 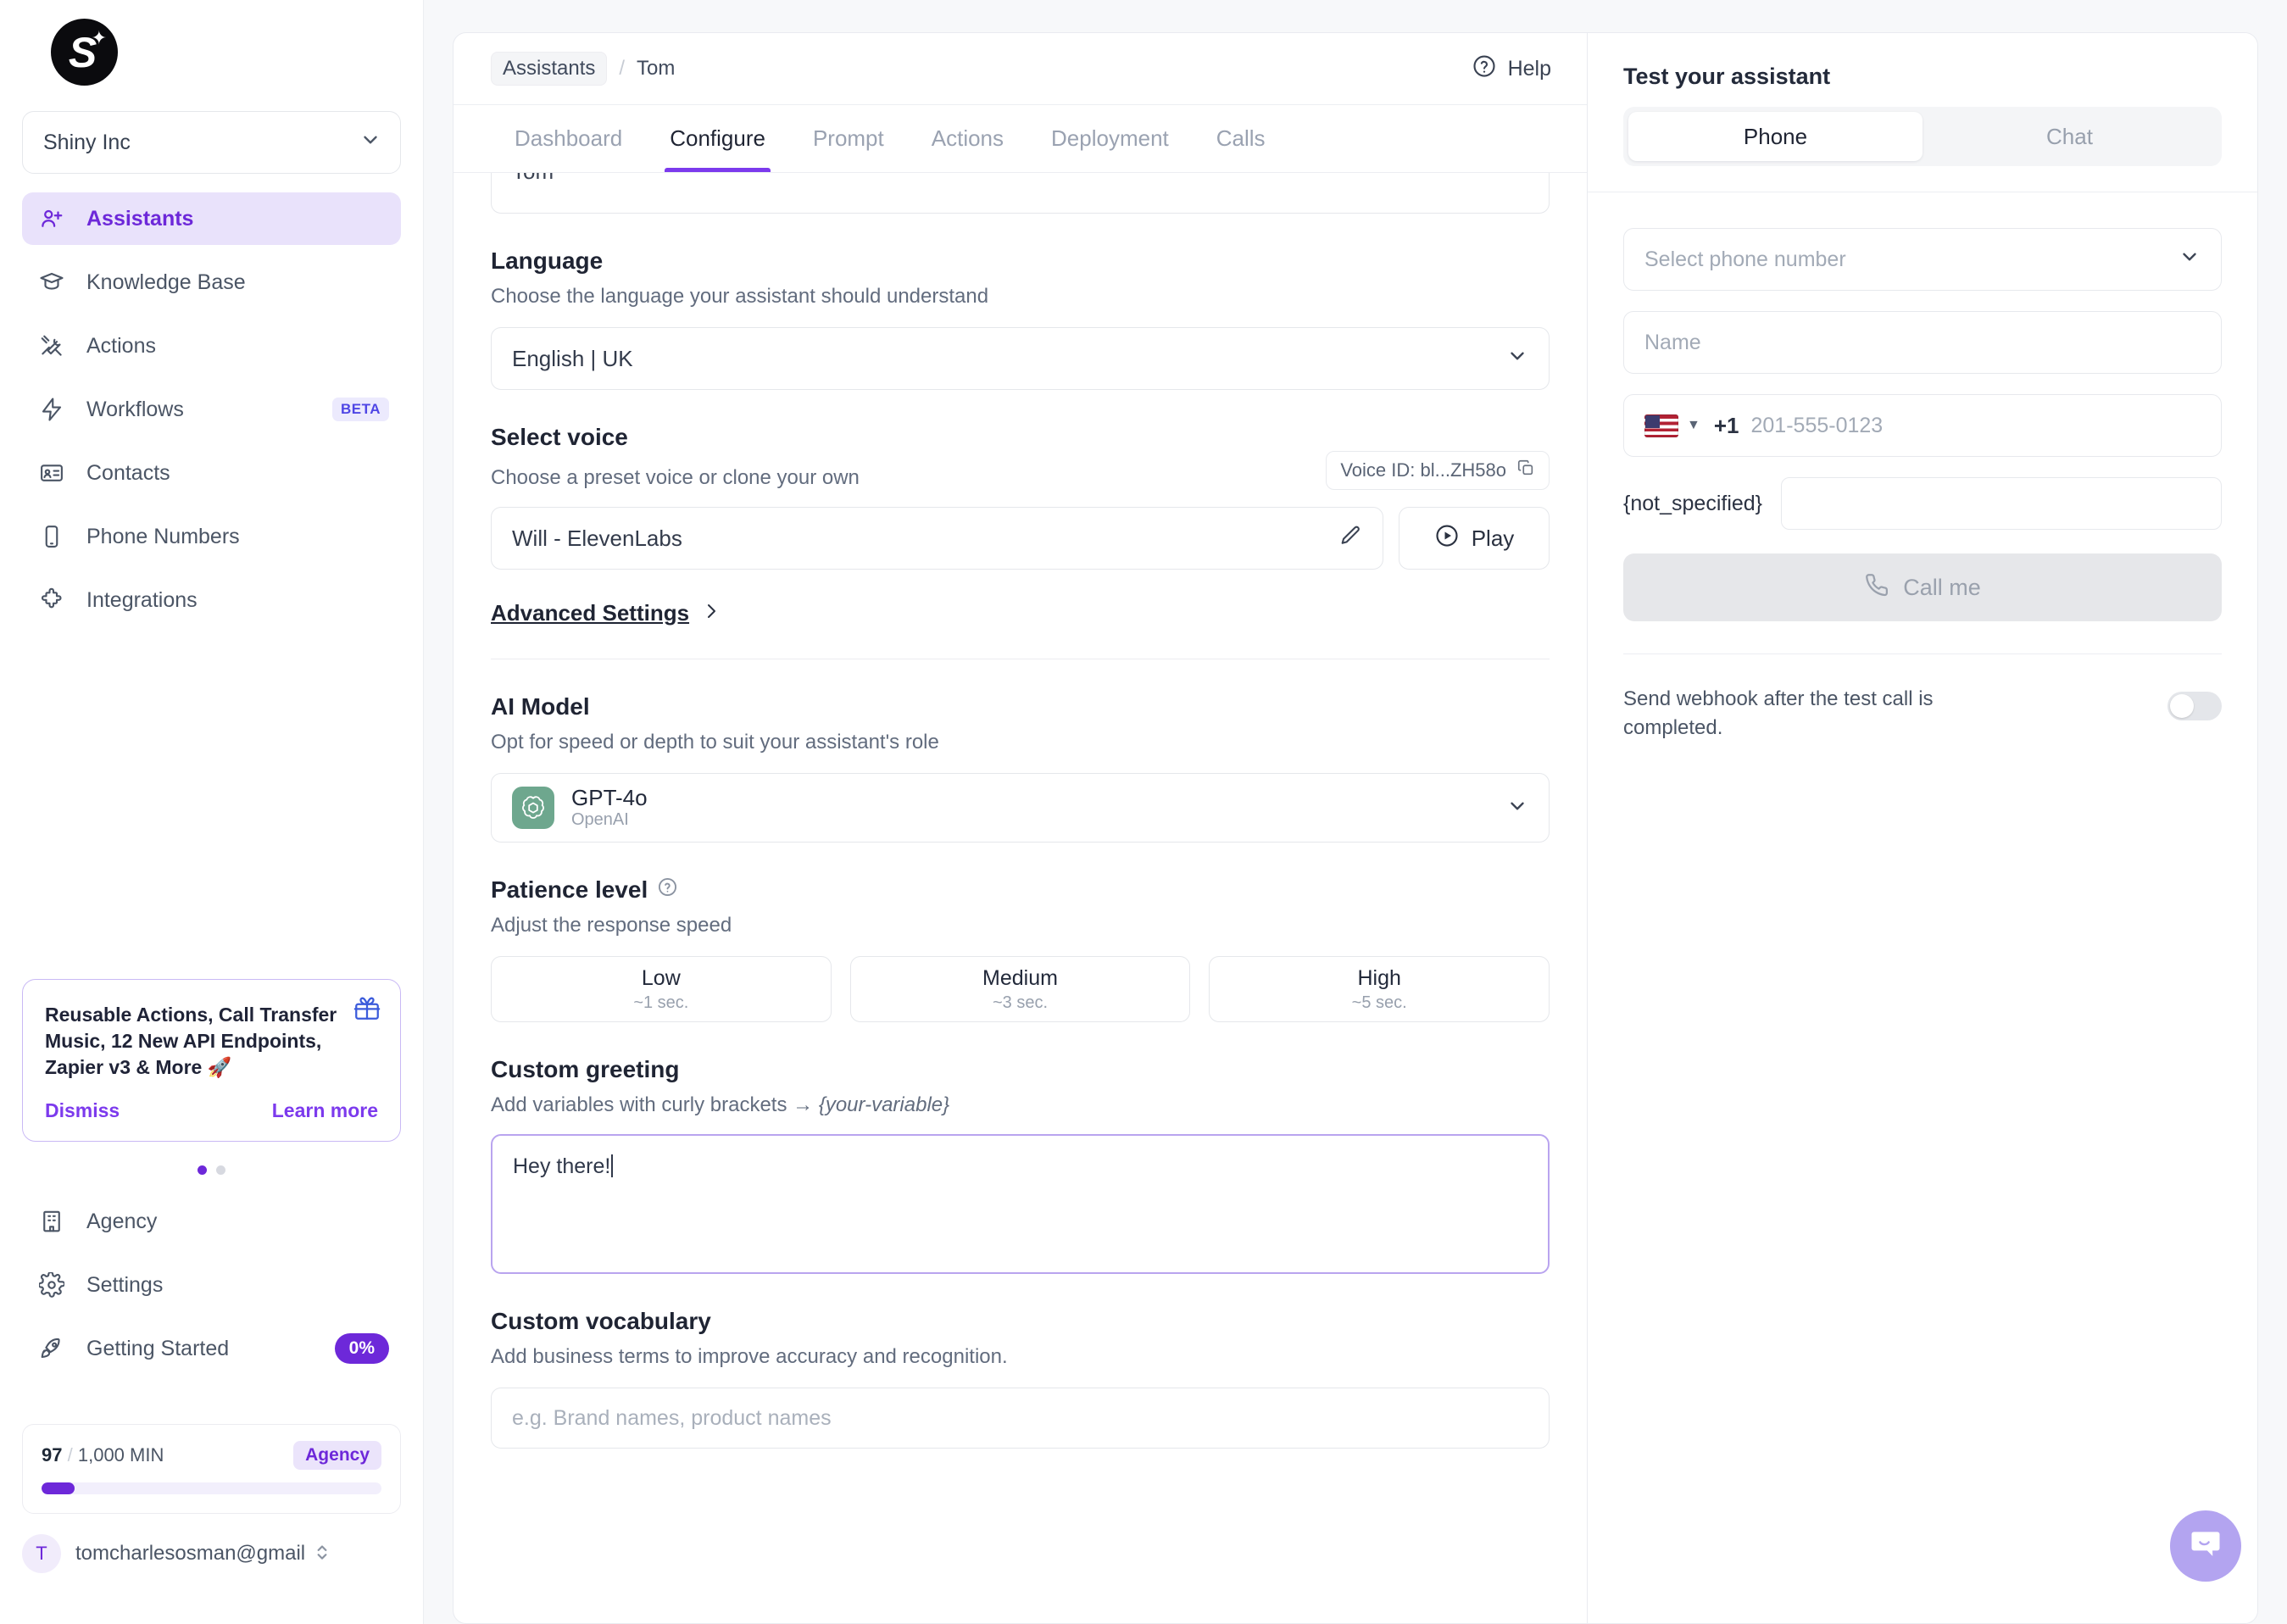 I want to click on test-mode-switch: Phone Chat, so click(x=1923, y=136).